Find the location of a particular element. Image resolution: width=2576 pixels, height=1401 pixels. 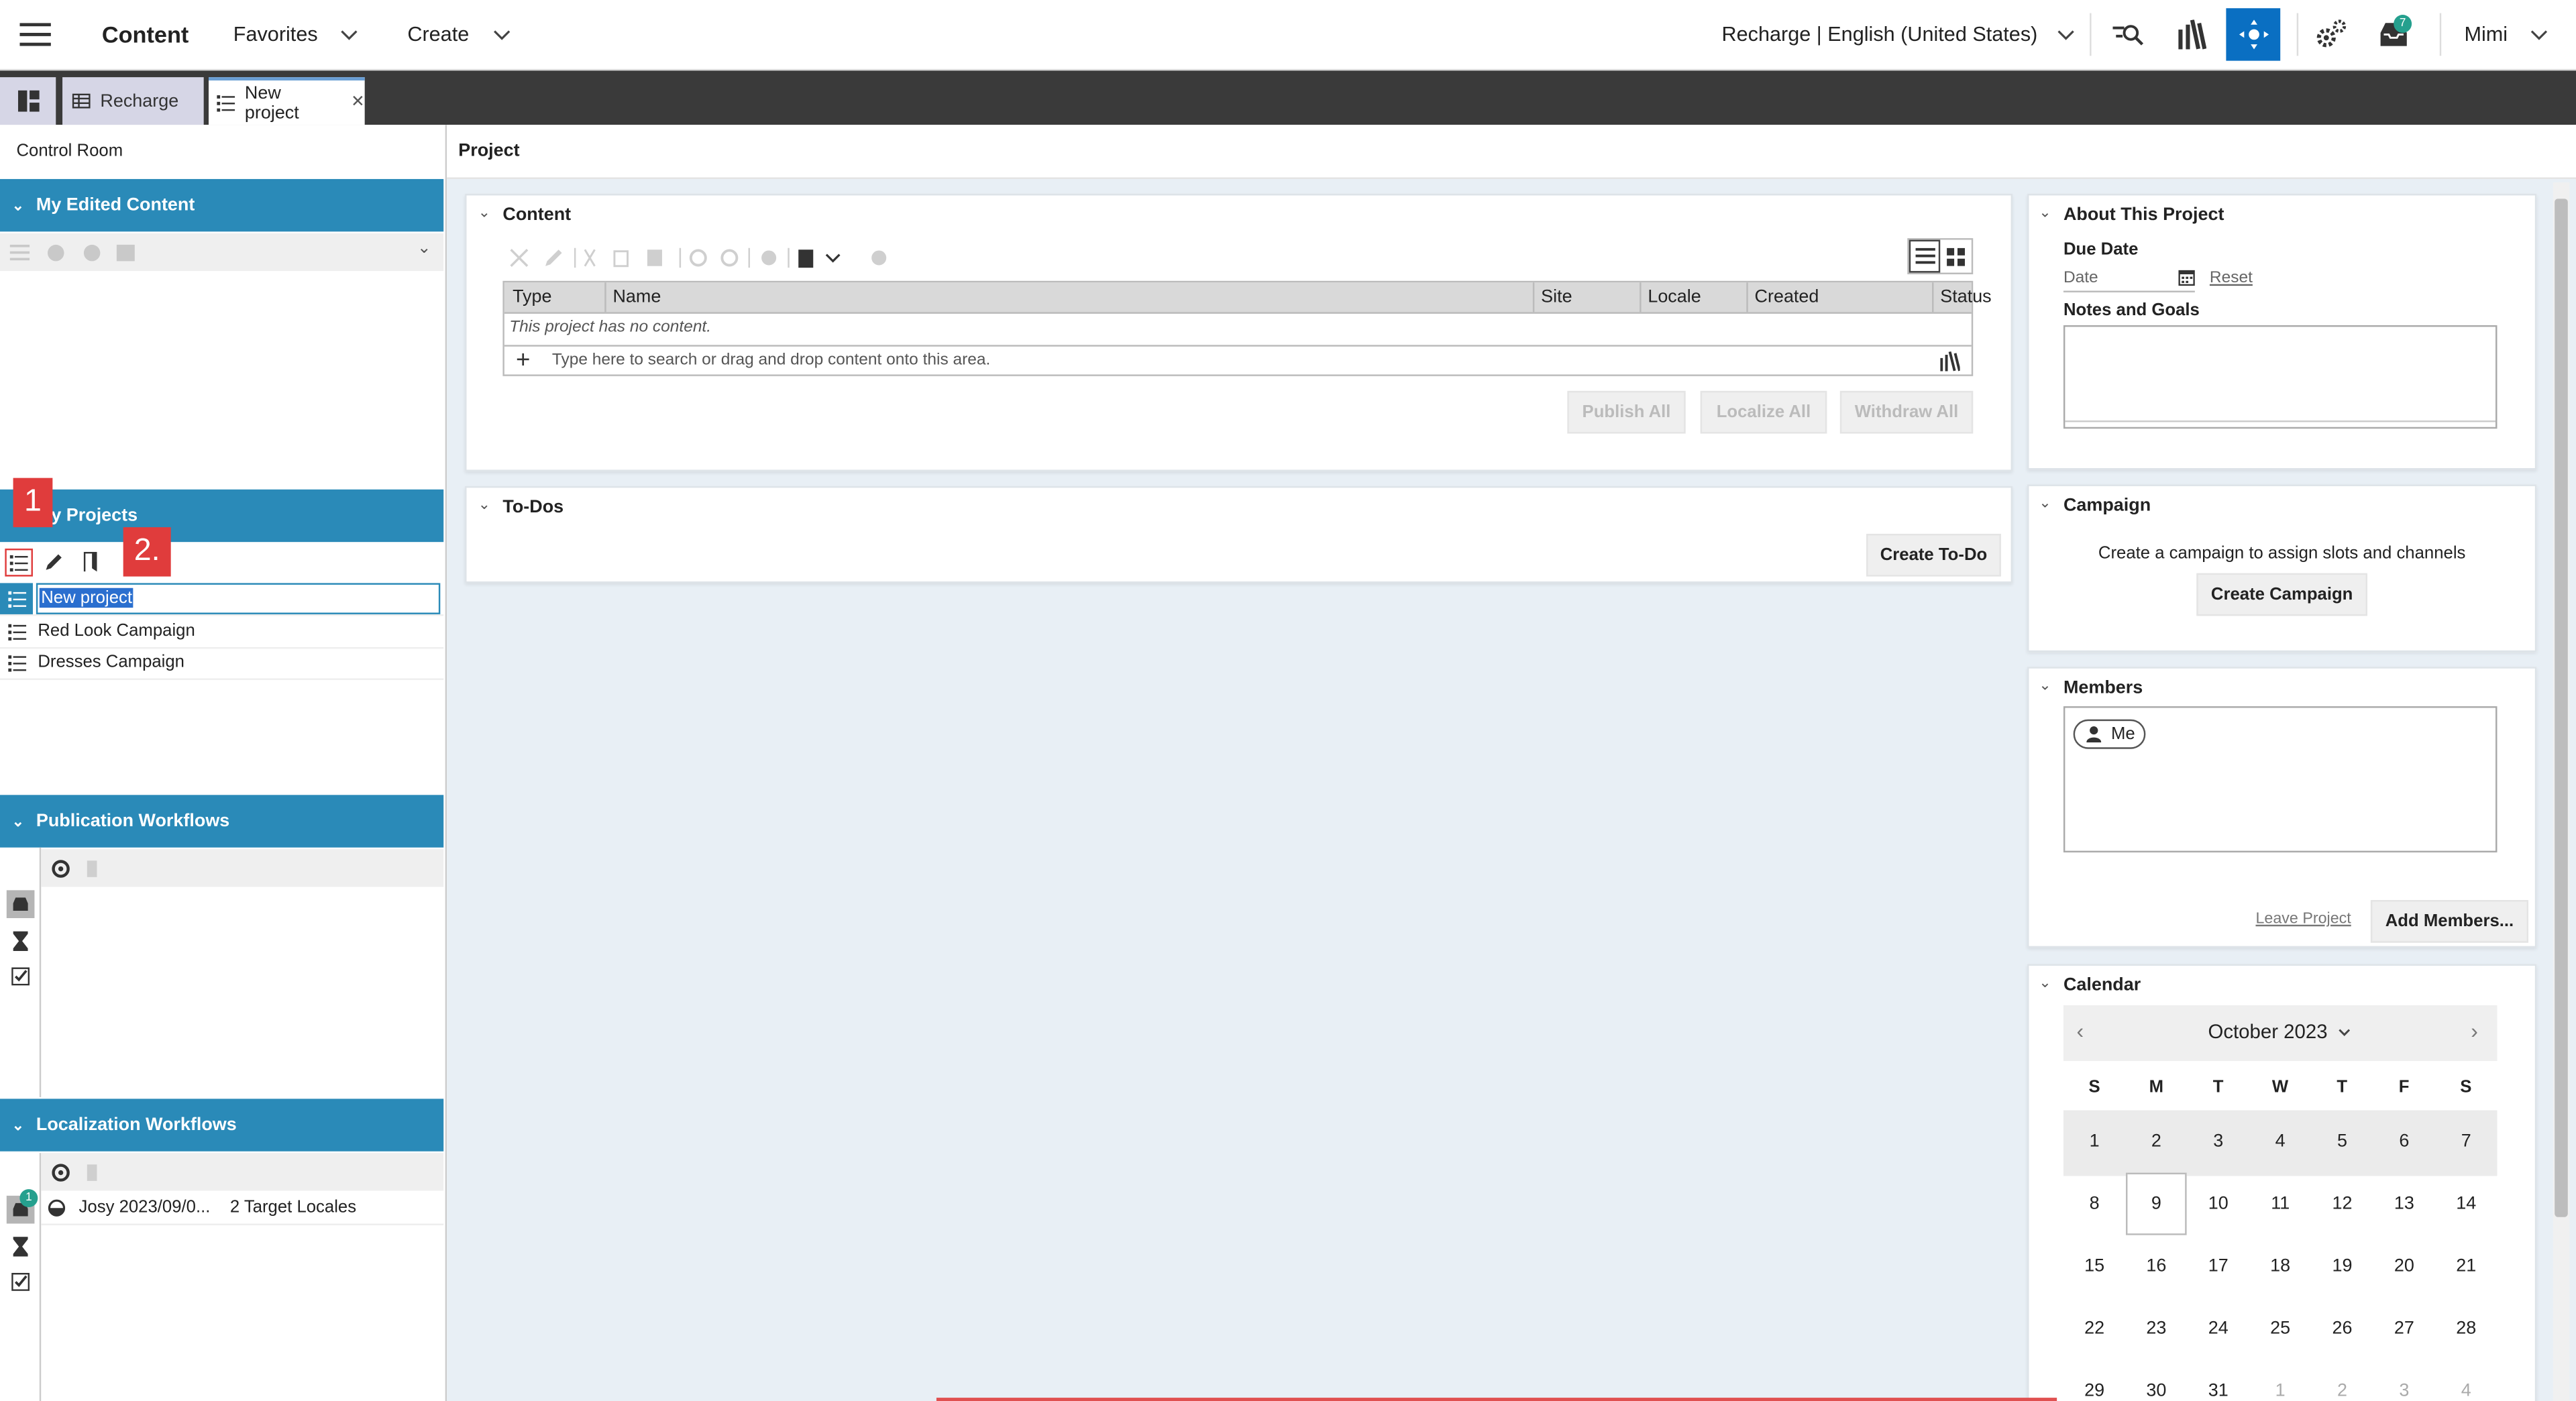

calendar-day: 23 is located at coordinates (2156, 1329).